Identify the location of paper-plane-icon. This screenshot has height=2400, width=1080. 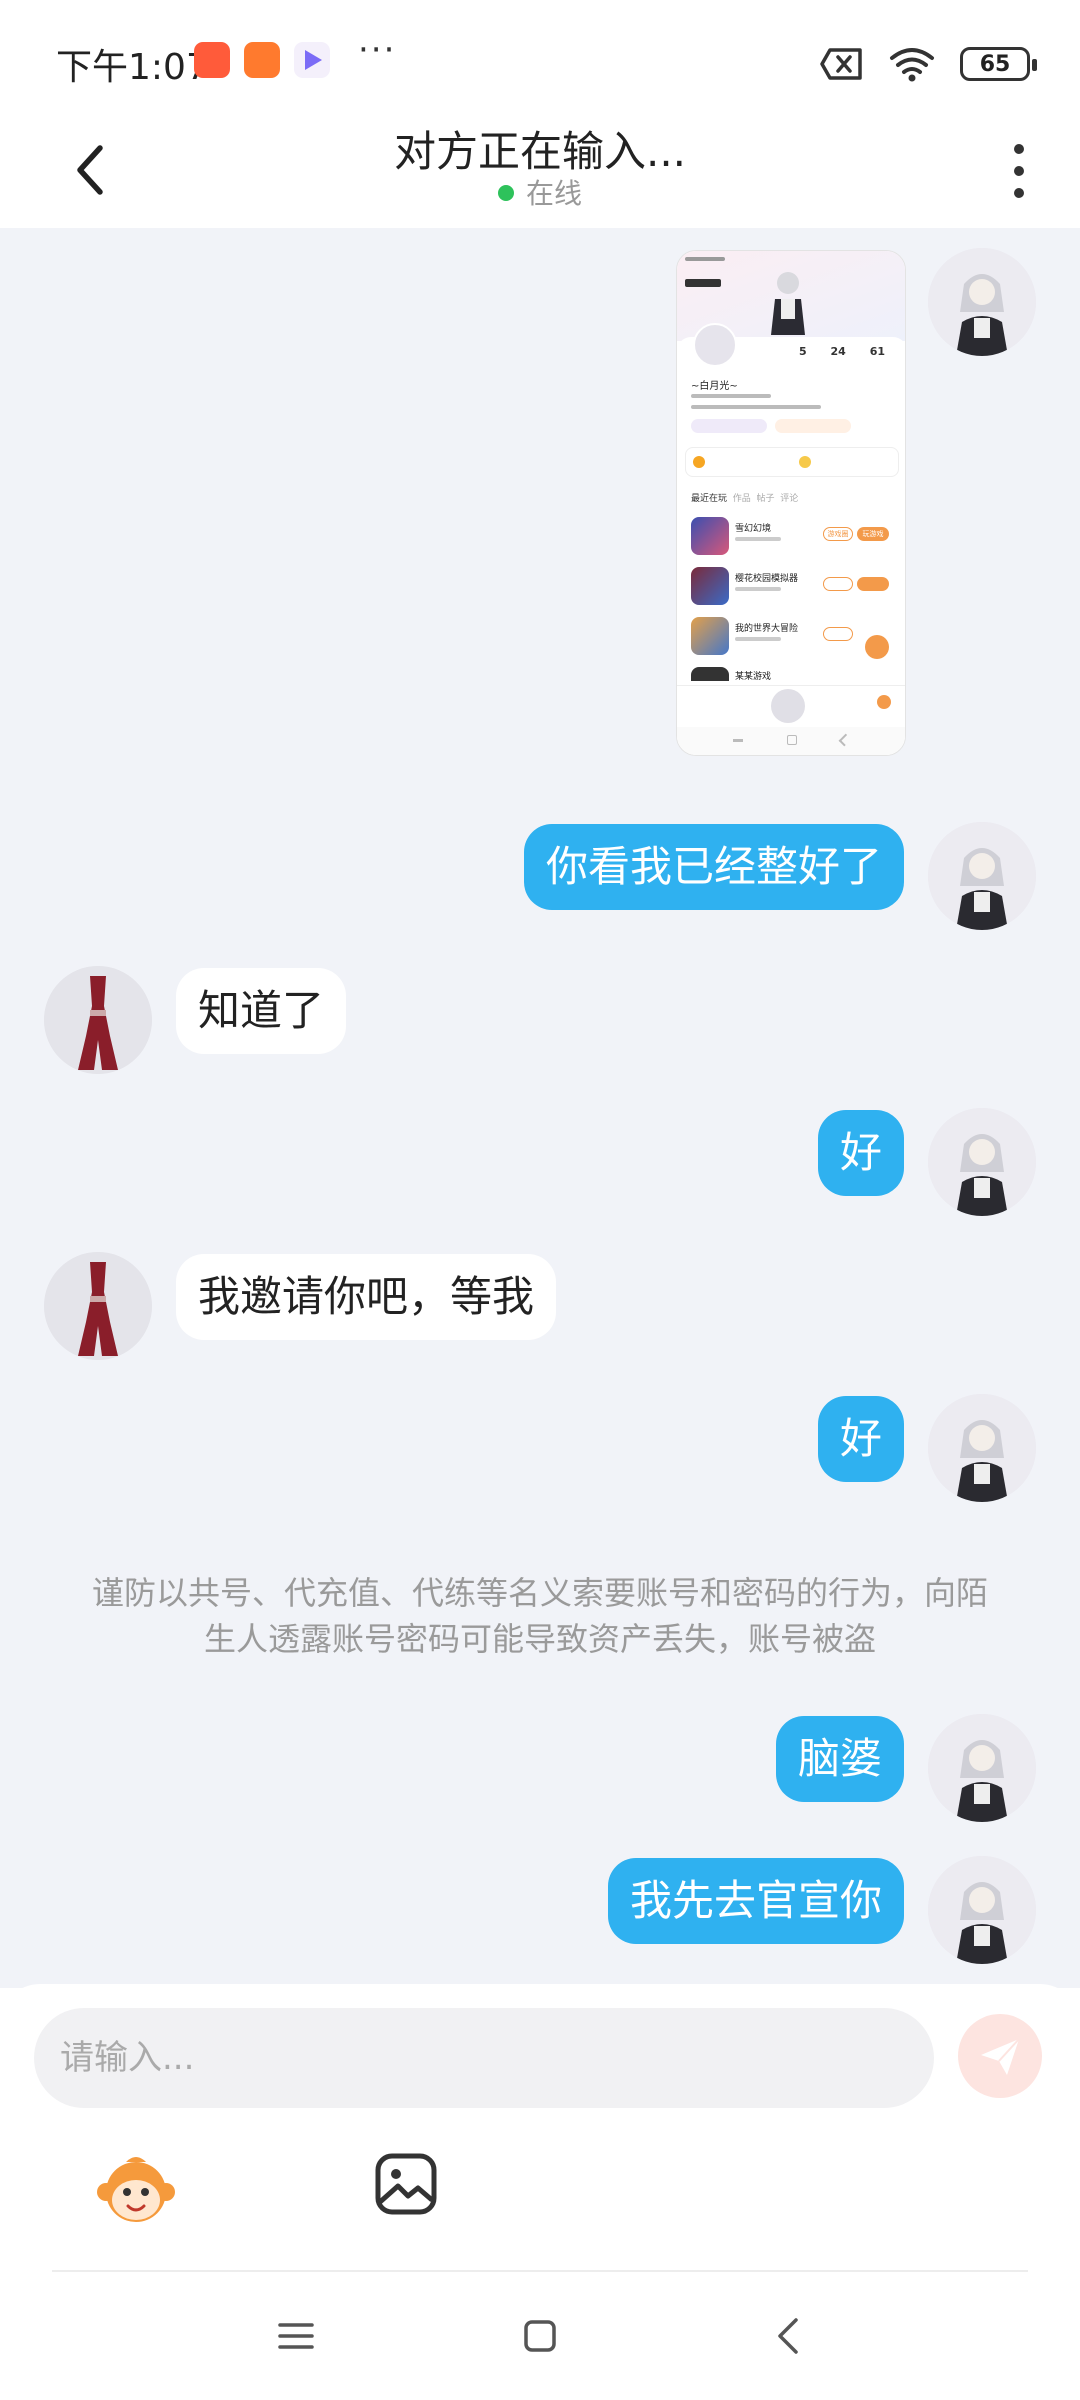
(1000, 2056).